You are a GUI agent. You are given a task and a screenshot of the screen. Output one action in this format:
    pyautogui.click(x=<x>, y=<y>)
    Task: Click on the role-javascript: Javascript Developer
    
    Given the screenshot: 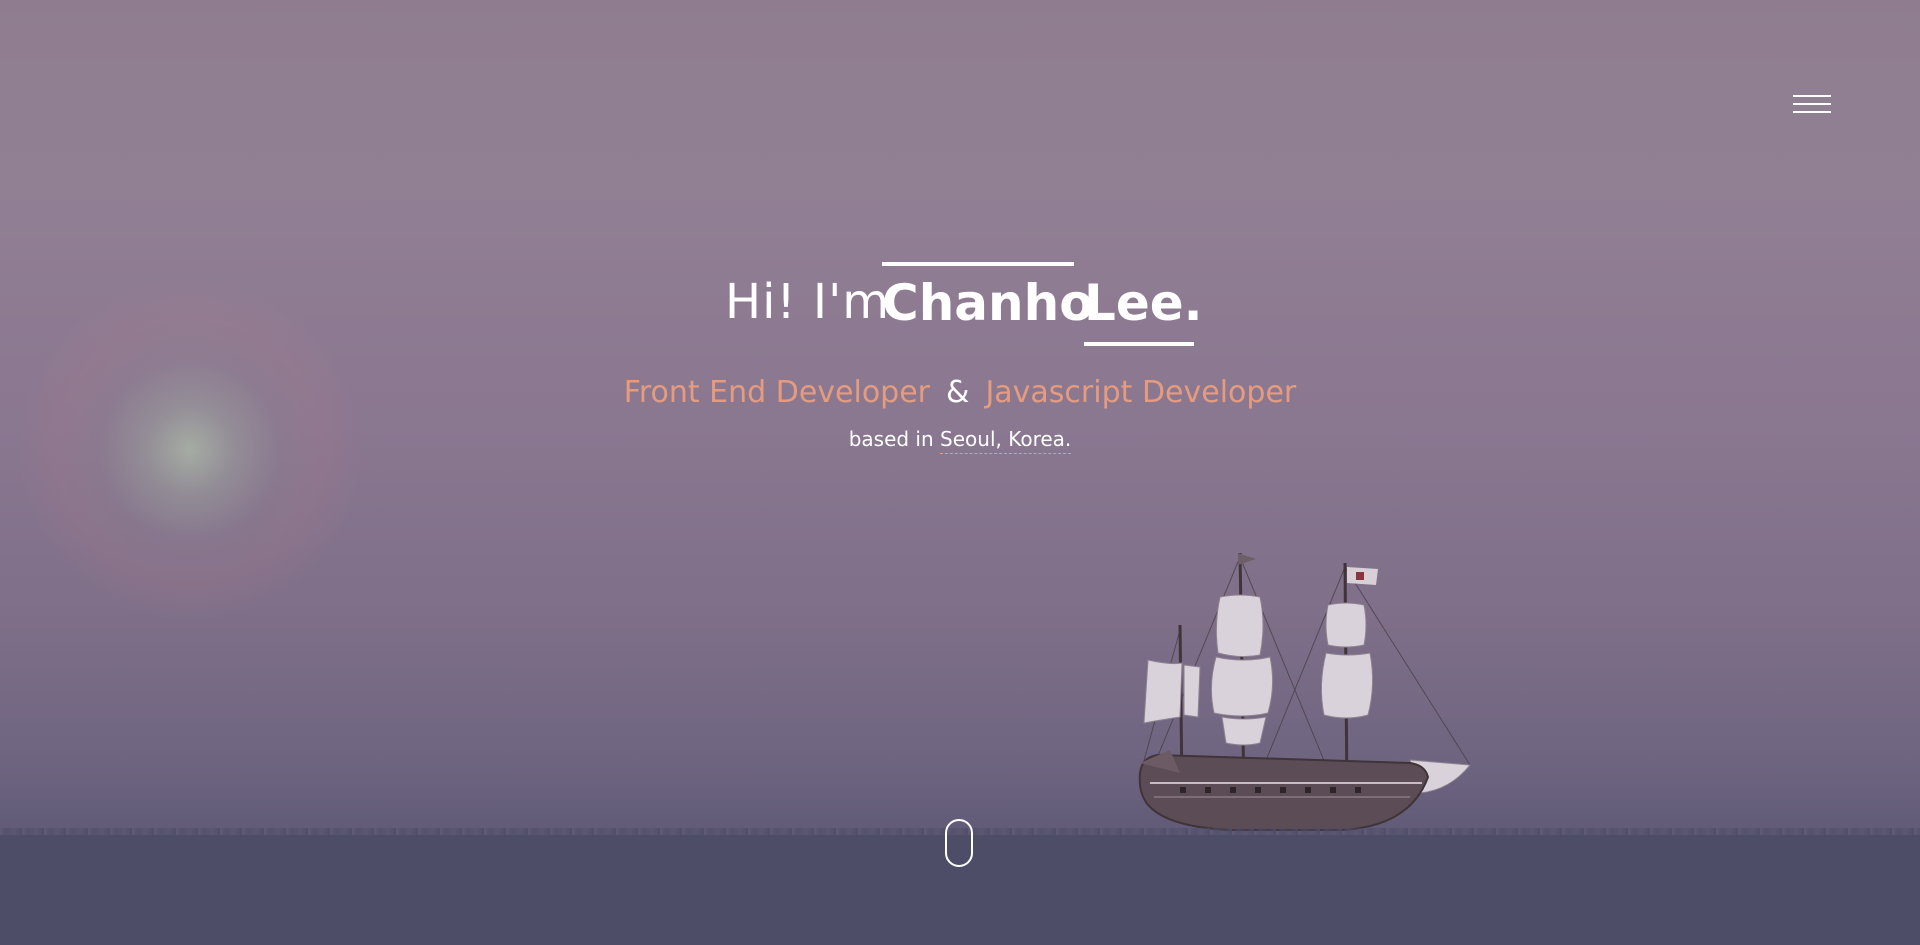 What is the action you would take?
    pyautogui.click(x=1141, y=392)
    